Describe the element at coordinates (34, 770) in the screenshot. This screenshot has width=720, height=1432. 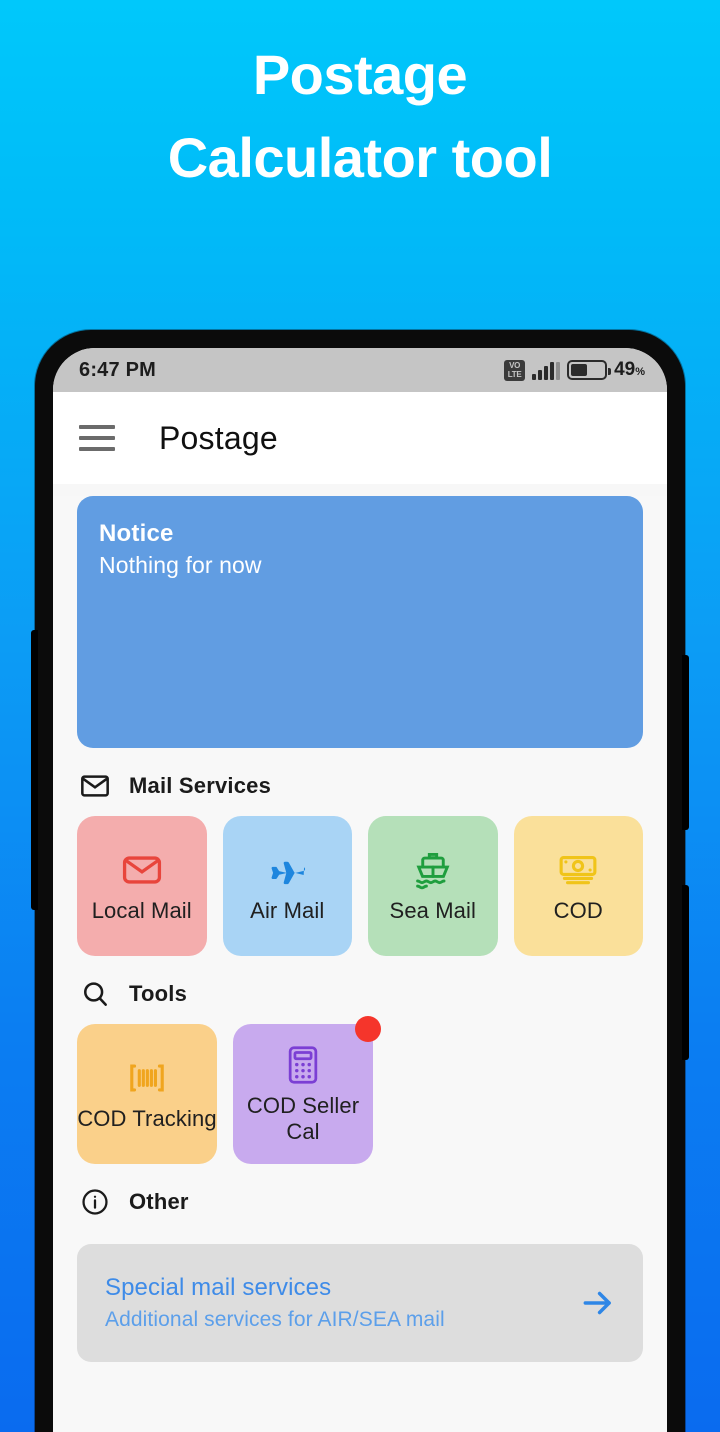
I see `phone-left-button` at that location.